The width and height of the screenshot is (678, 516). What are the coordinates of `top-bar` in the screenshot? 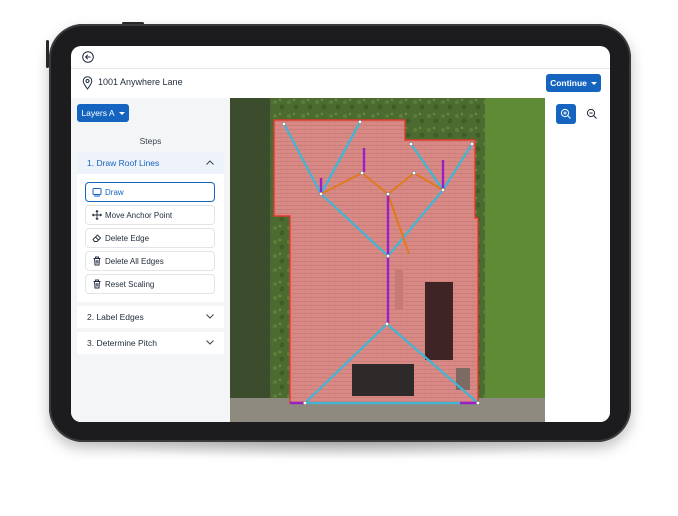 It's located at (340, 57).